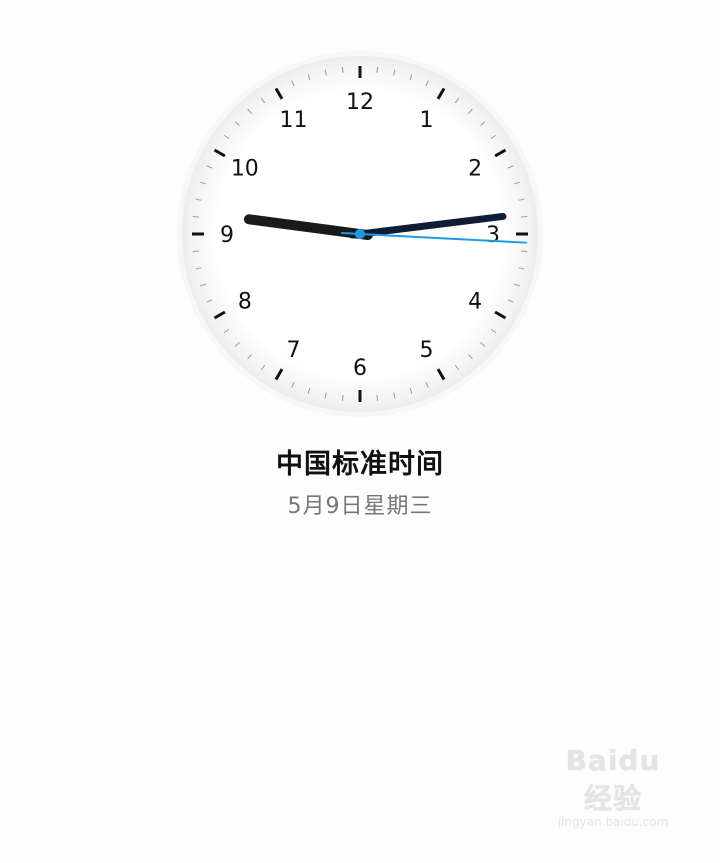 This screenshot has height=863, width=720. Describe the element at coordinates (227, 235) in the screenshot. I see `clock-numeral: 9` at that location.